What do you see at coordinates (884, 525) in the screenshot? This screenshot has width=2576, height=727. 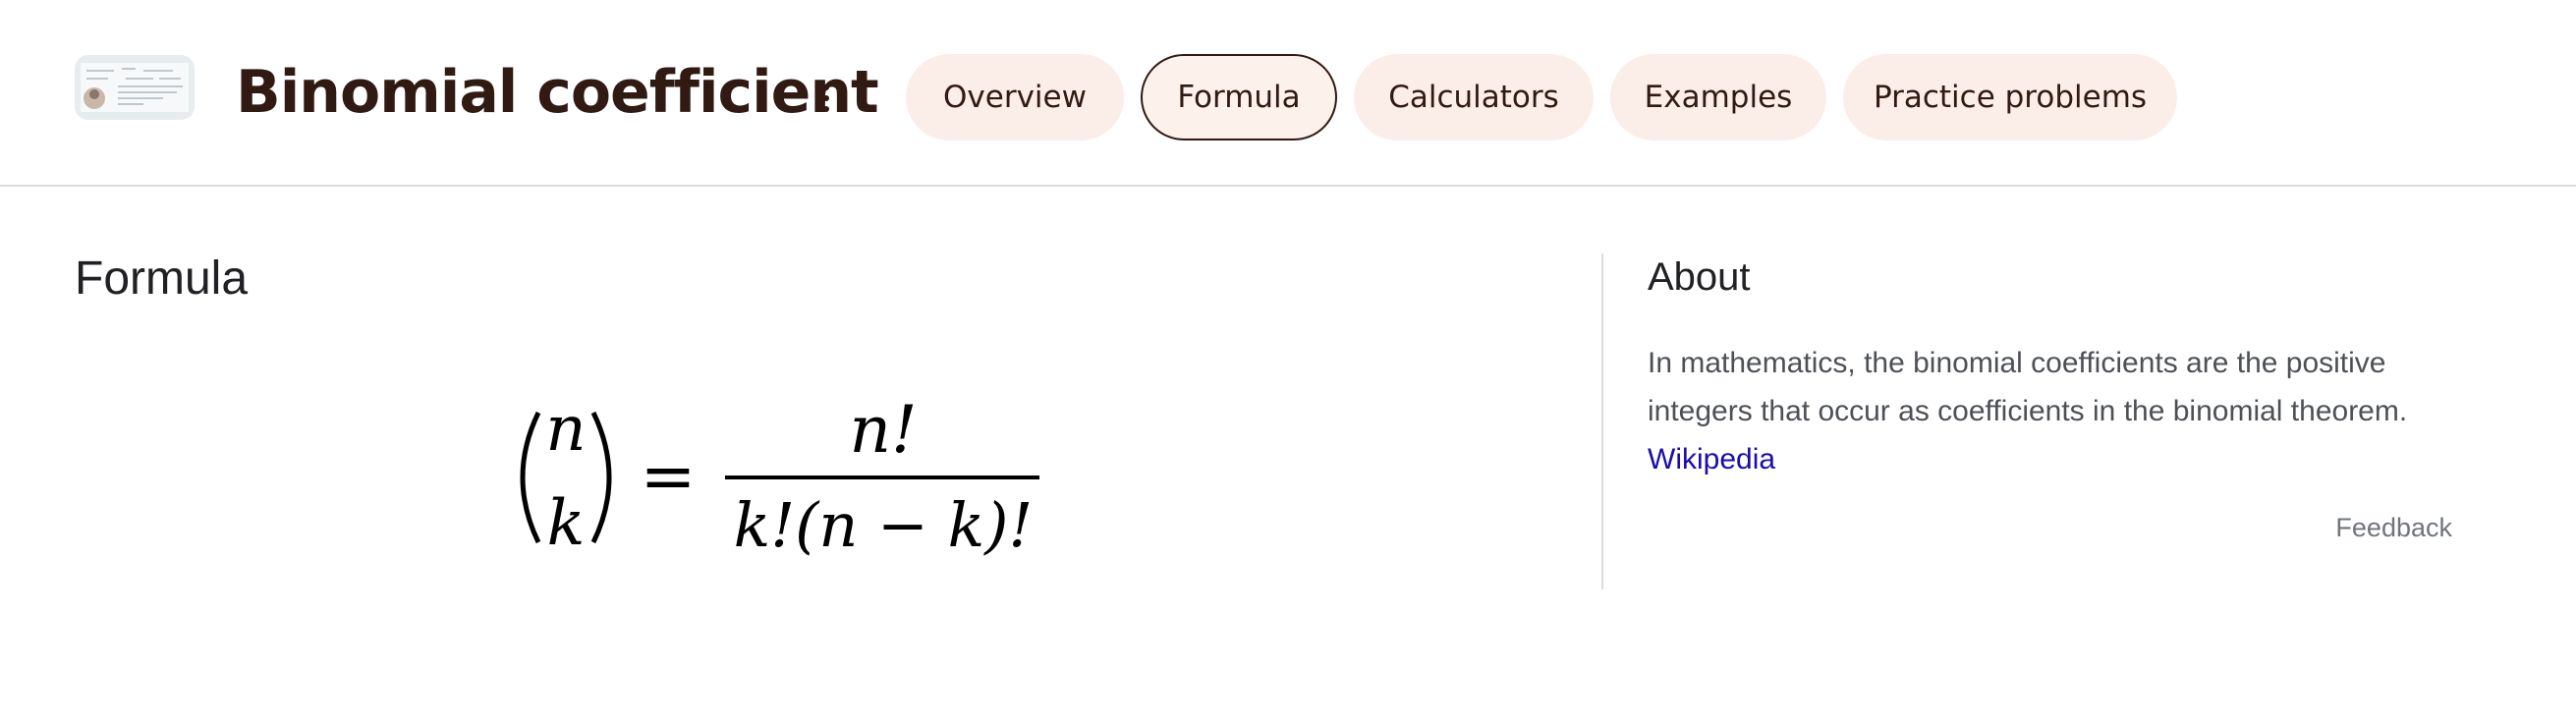 I see `formula-denominator: k!(n − k)!` at bounding box center [884, 525].